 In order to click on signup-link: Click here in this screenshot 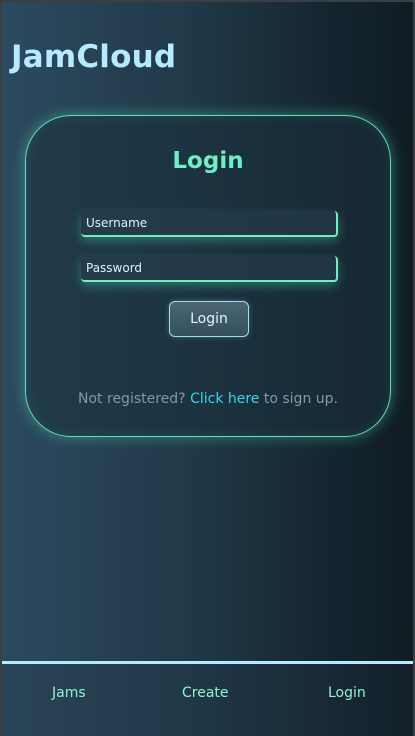, I will do `click(224, 399)`.